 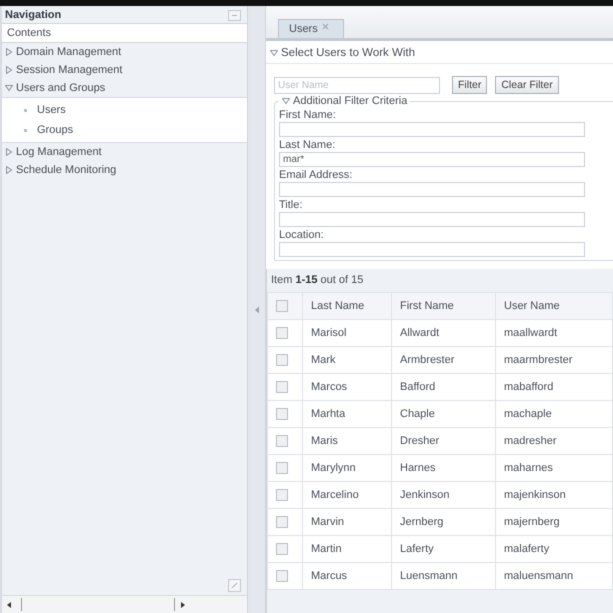 I want to click on section-header: Select Users to Work With, so click(x=439, y=52).